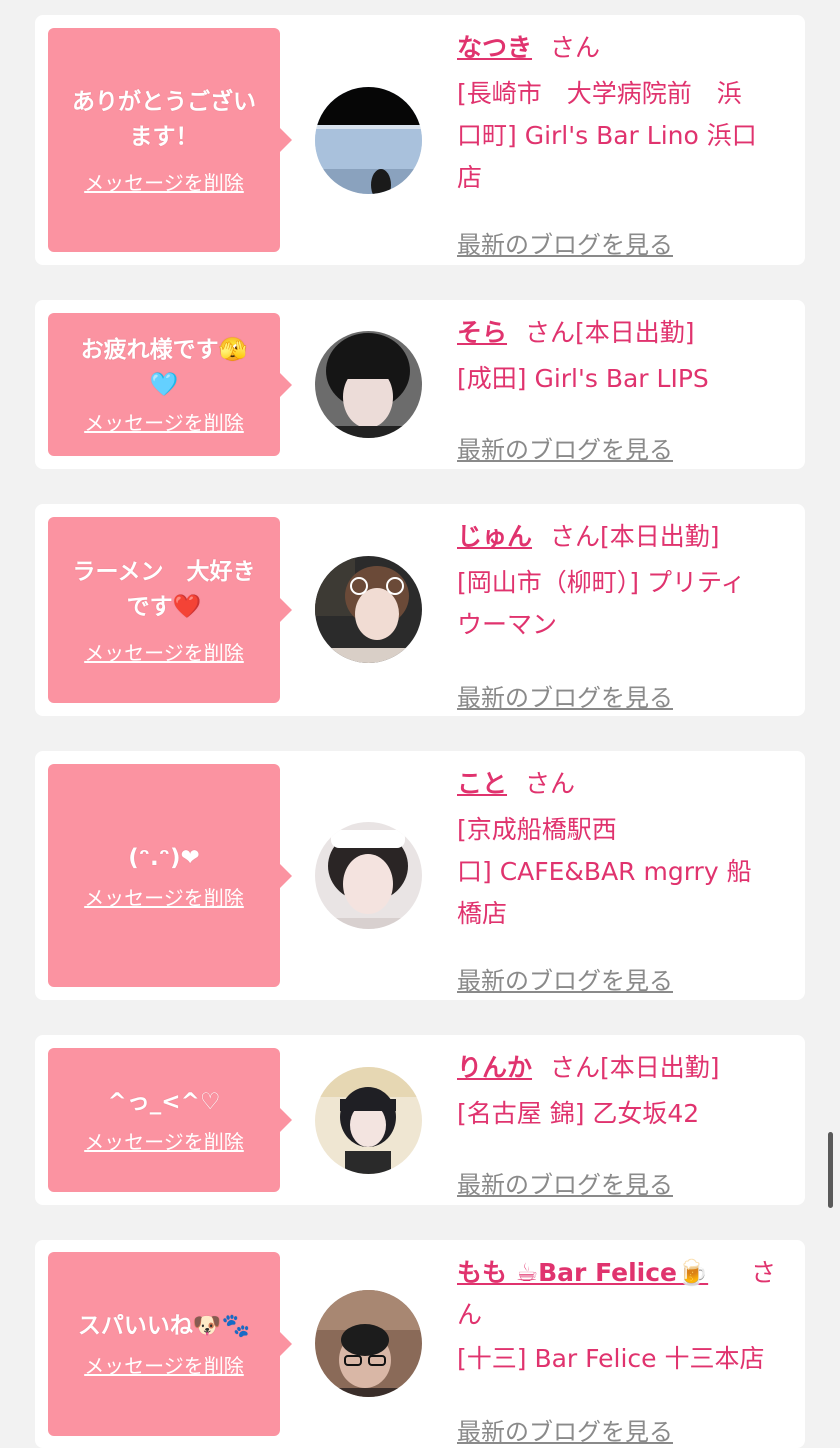  I want to click on friend-name-link: りんか, so click(494, 1067).